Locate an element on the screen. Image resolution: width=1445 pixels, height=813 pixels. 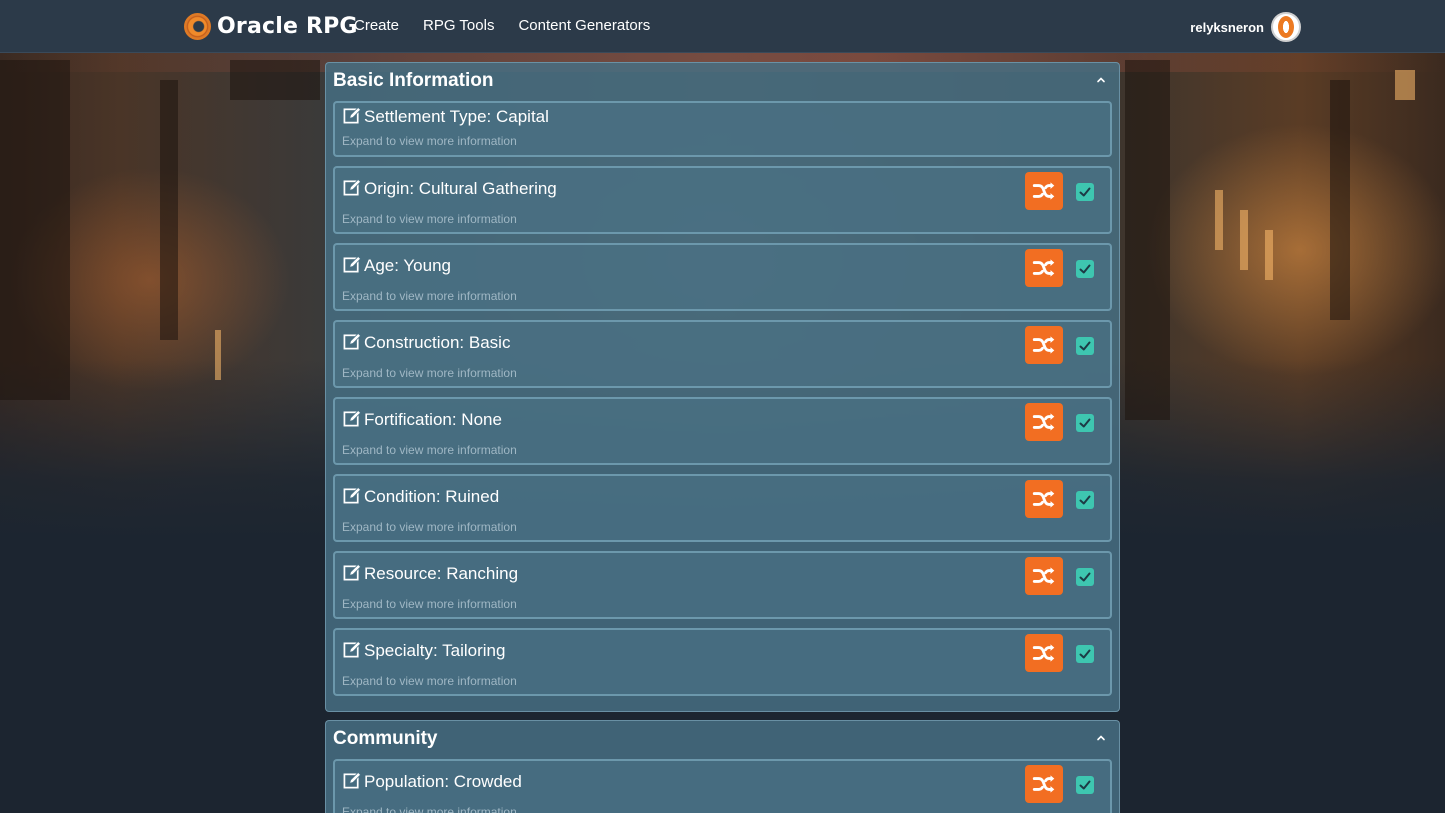
item-title: Construction: Basic is located at coordinates (426, 343).